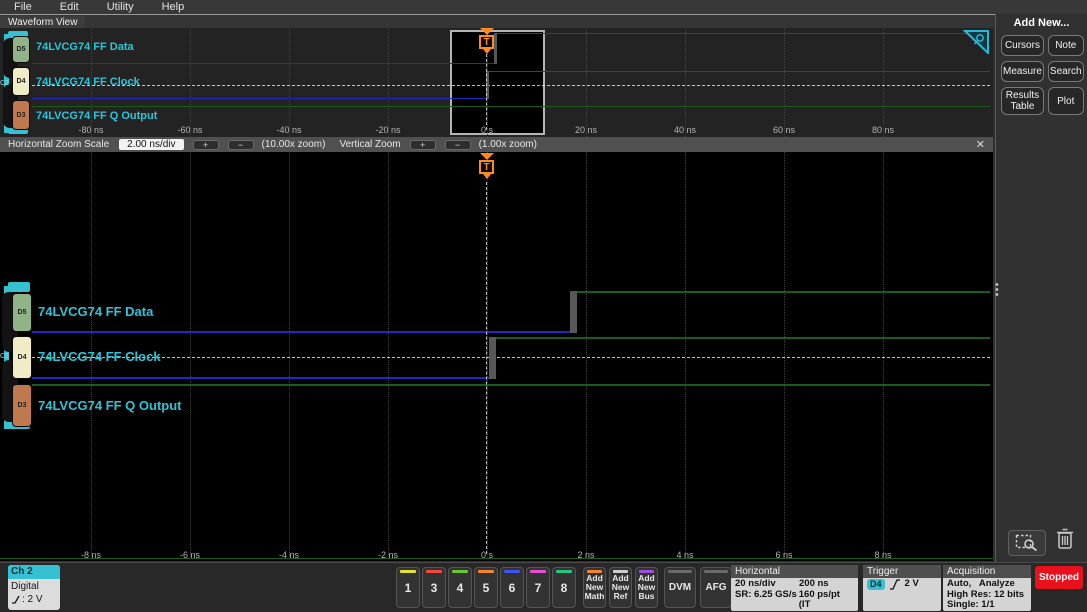 This screenshot has height=612, width=1087. I want to click on channel-button-8: 8, so click(564, 587).